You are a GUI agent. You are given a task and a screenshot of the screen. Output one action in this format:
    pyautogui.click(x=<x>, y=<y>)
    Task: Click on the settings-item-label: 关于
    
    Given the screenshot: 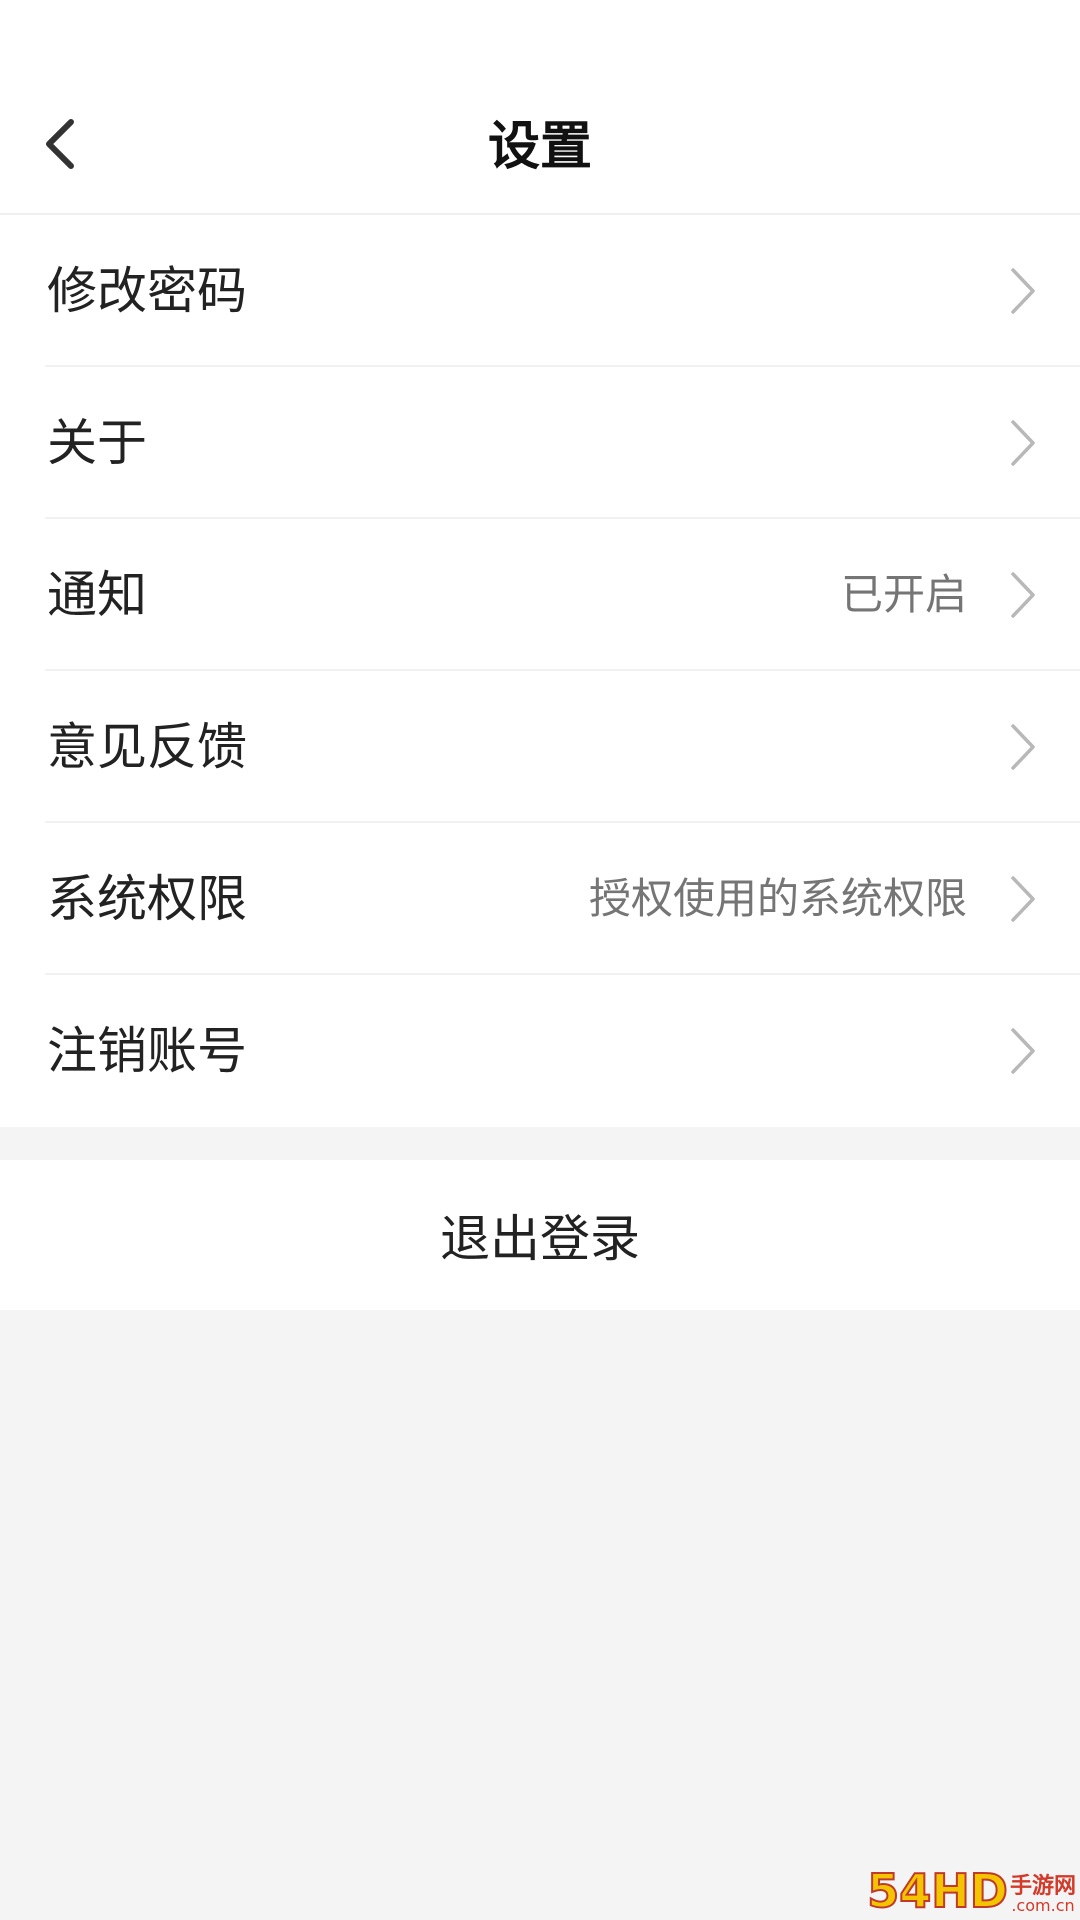 What is the action you would take?
    pyautogui.click(x=97, y=443)
    